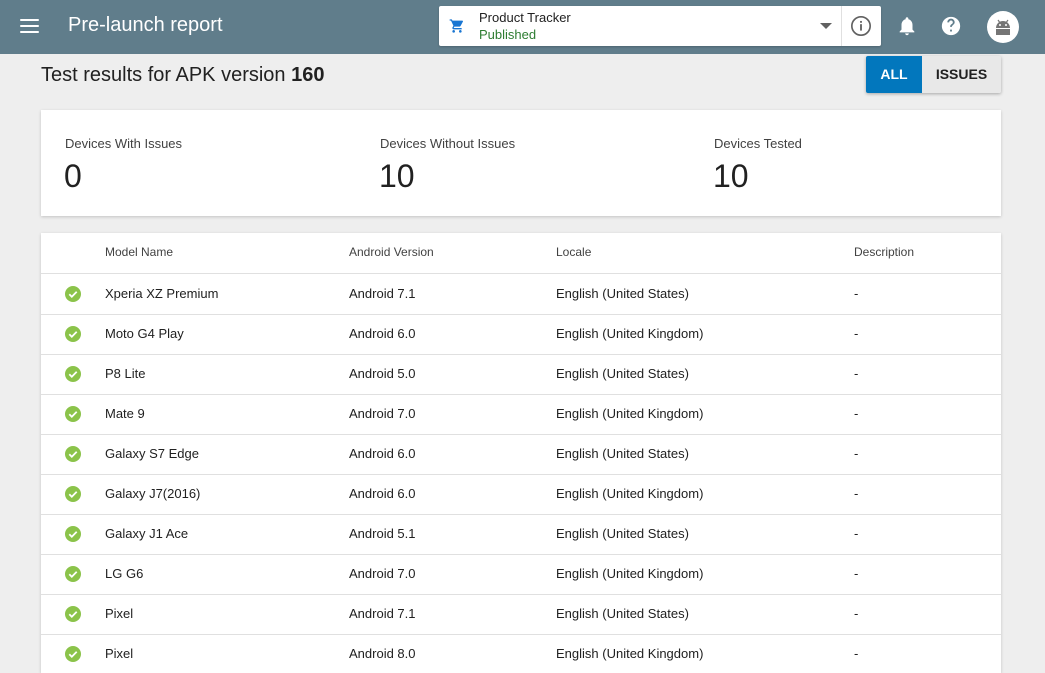 The height and width of the screenshot is (673, 1045). Describe the element at coordinates (382, 653) in the screenshot. I see `android-version: Android 8.0` at that location.